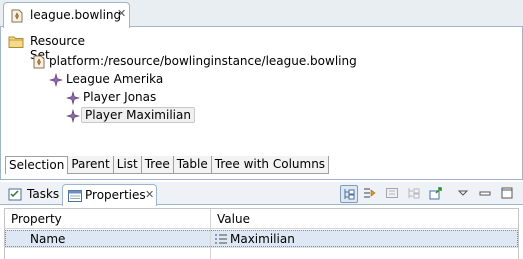  I want to click on subtab-list: List, so click(127, 165).